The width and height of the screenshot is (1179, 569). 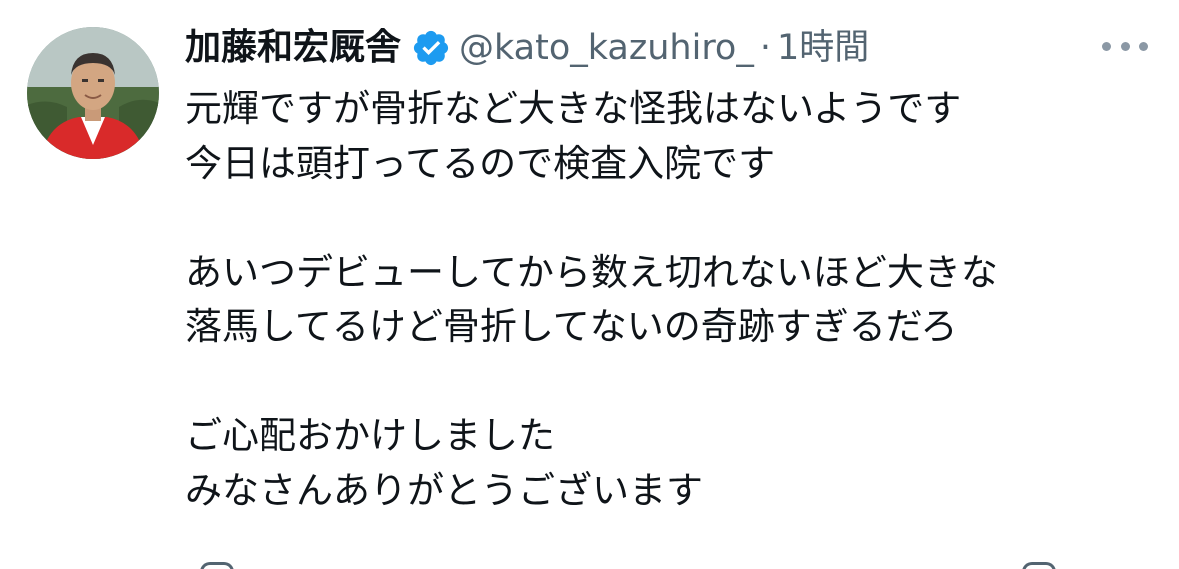 I want to click on author-display-name: 加藤和宏厩舎, so click(x=293, y=48).